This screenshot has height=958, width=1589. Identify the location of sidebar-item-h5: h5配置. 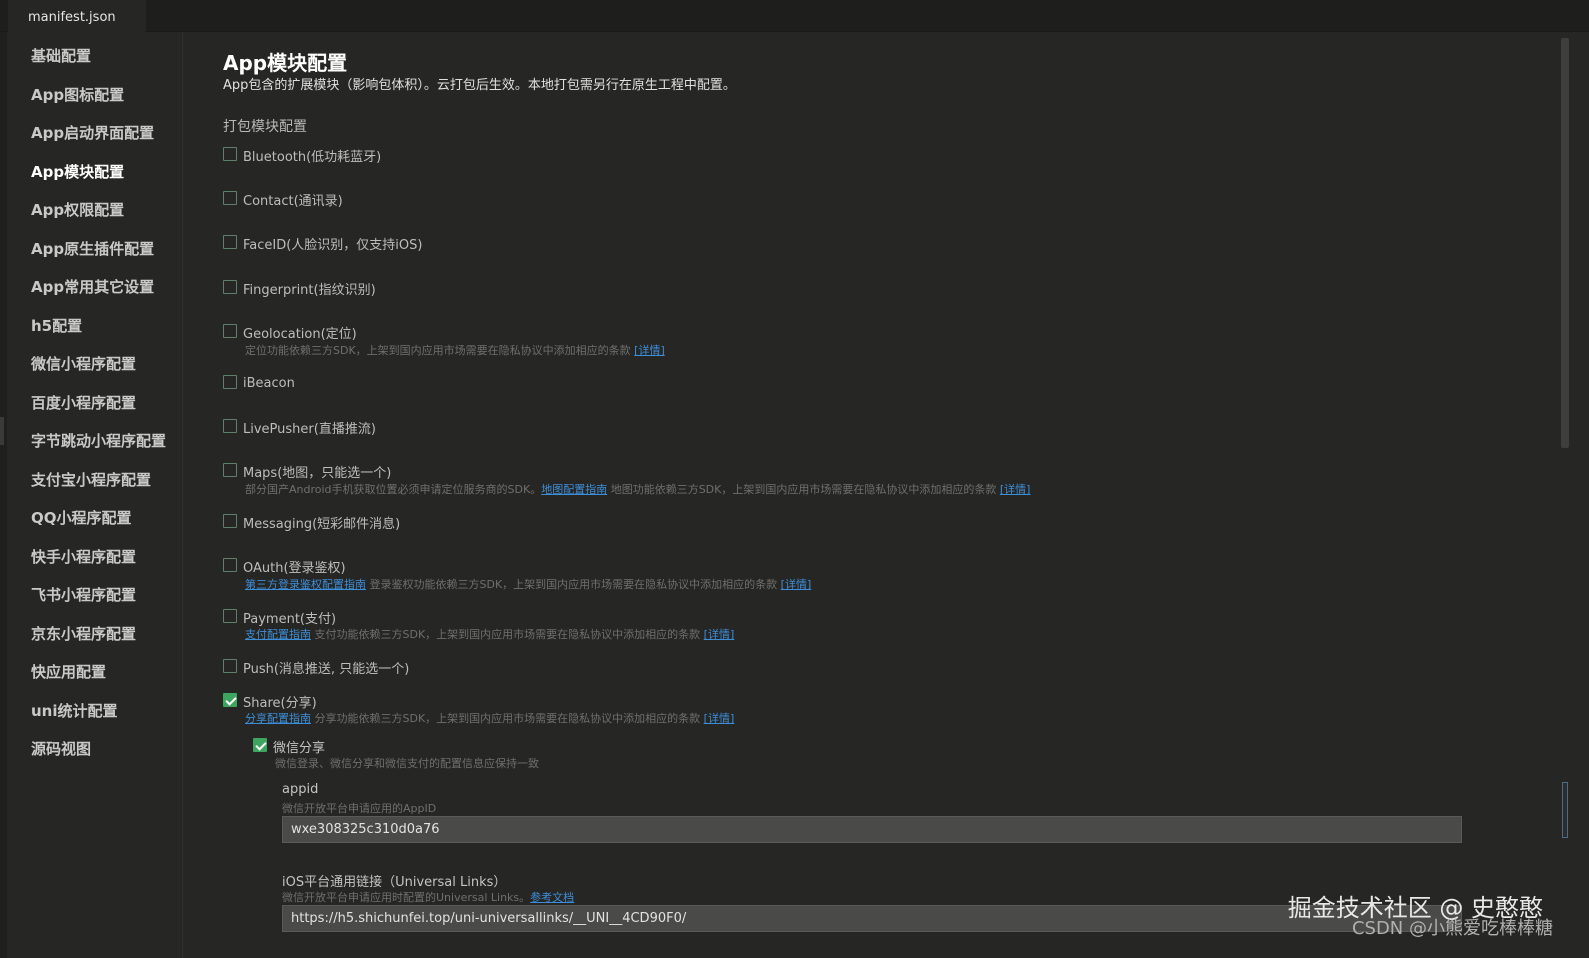
(56, 325).